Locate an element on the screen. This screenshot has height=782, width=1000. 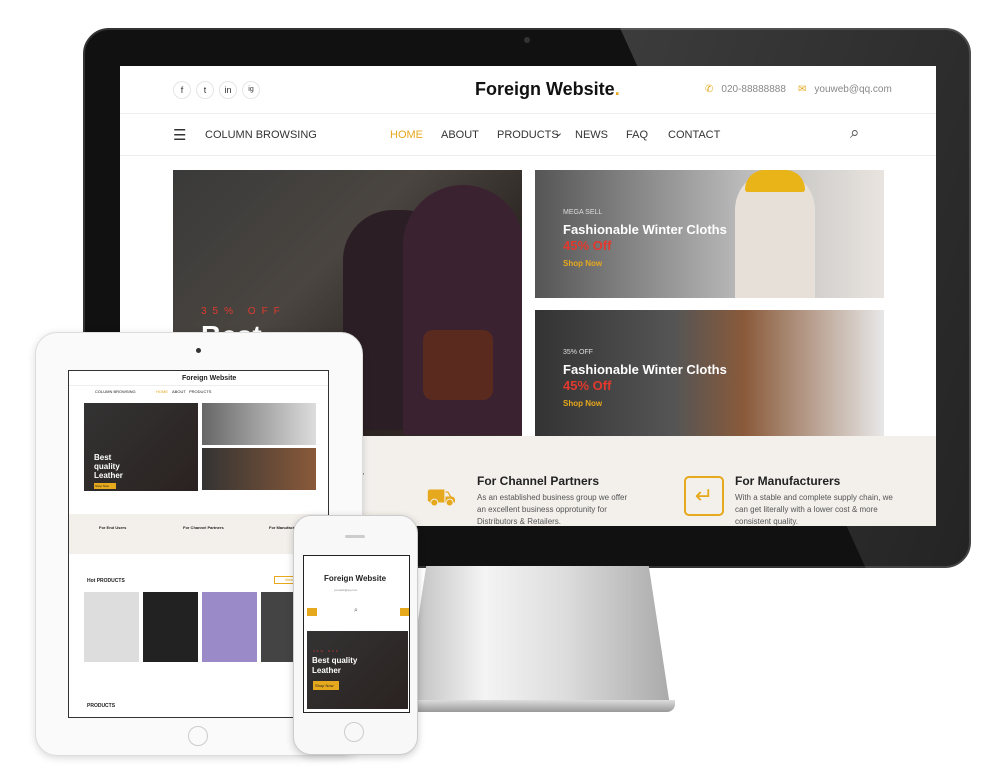
tablet-nav-products: PRODUCTS is located at coordinates (200, 391).